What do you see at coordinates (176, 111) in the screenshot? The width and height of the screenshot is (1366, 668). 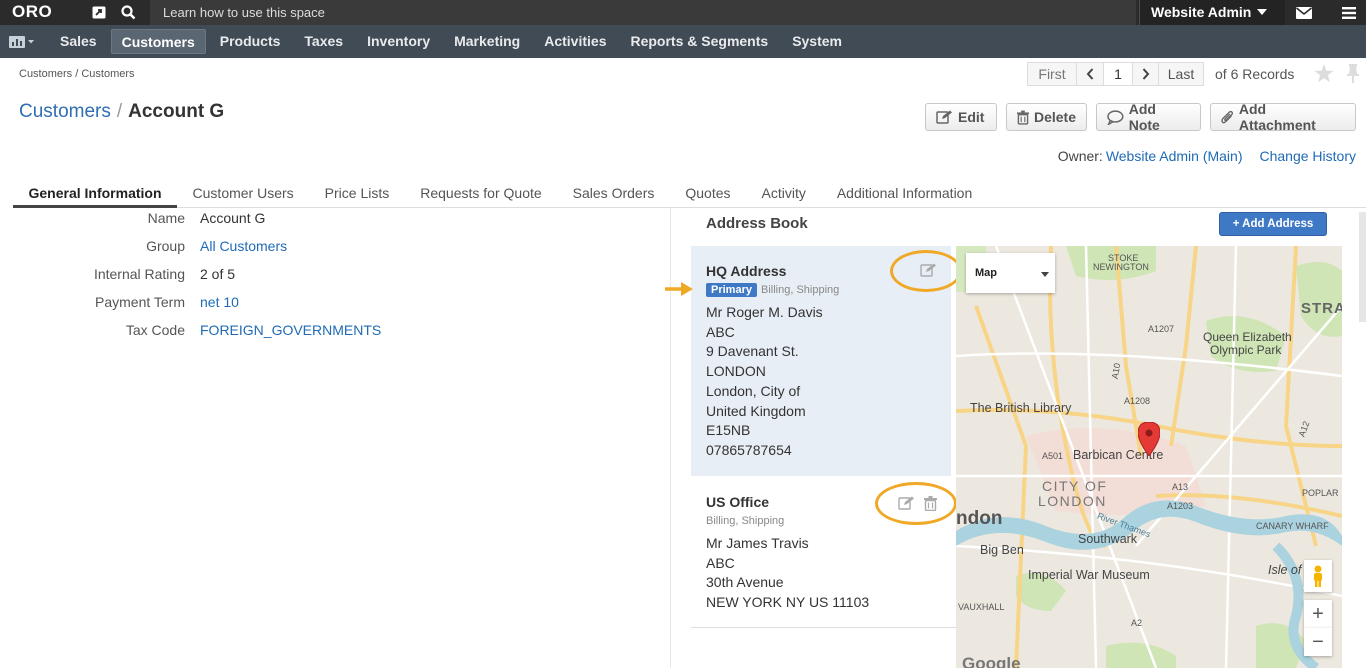 I see `title-current: Account G` at bounding box center [176, 111].